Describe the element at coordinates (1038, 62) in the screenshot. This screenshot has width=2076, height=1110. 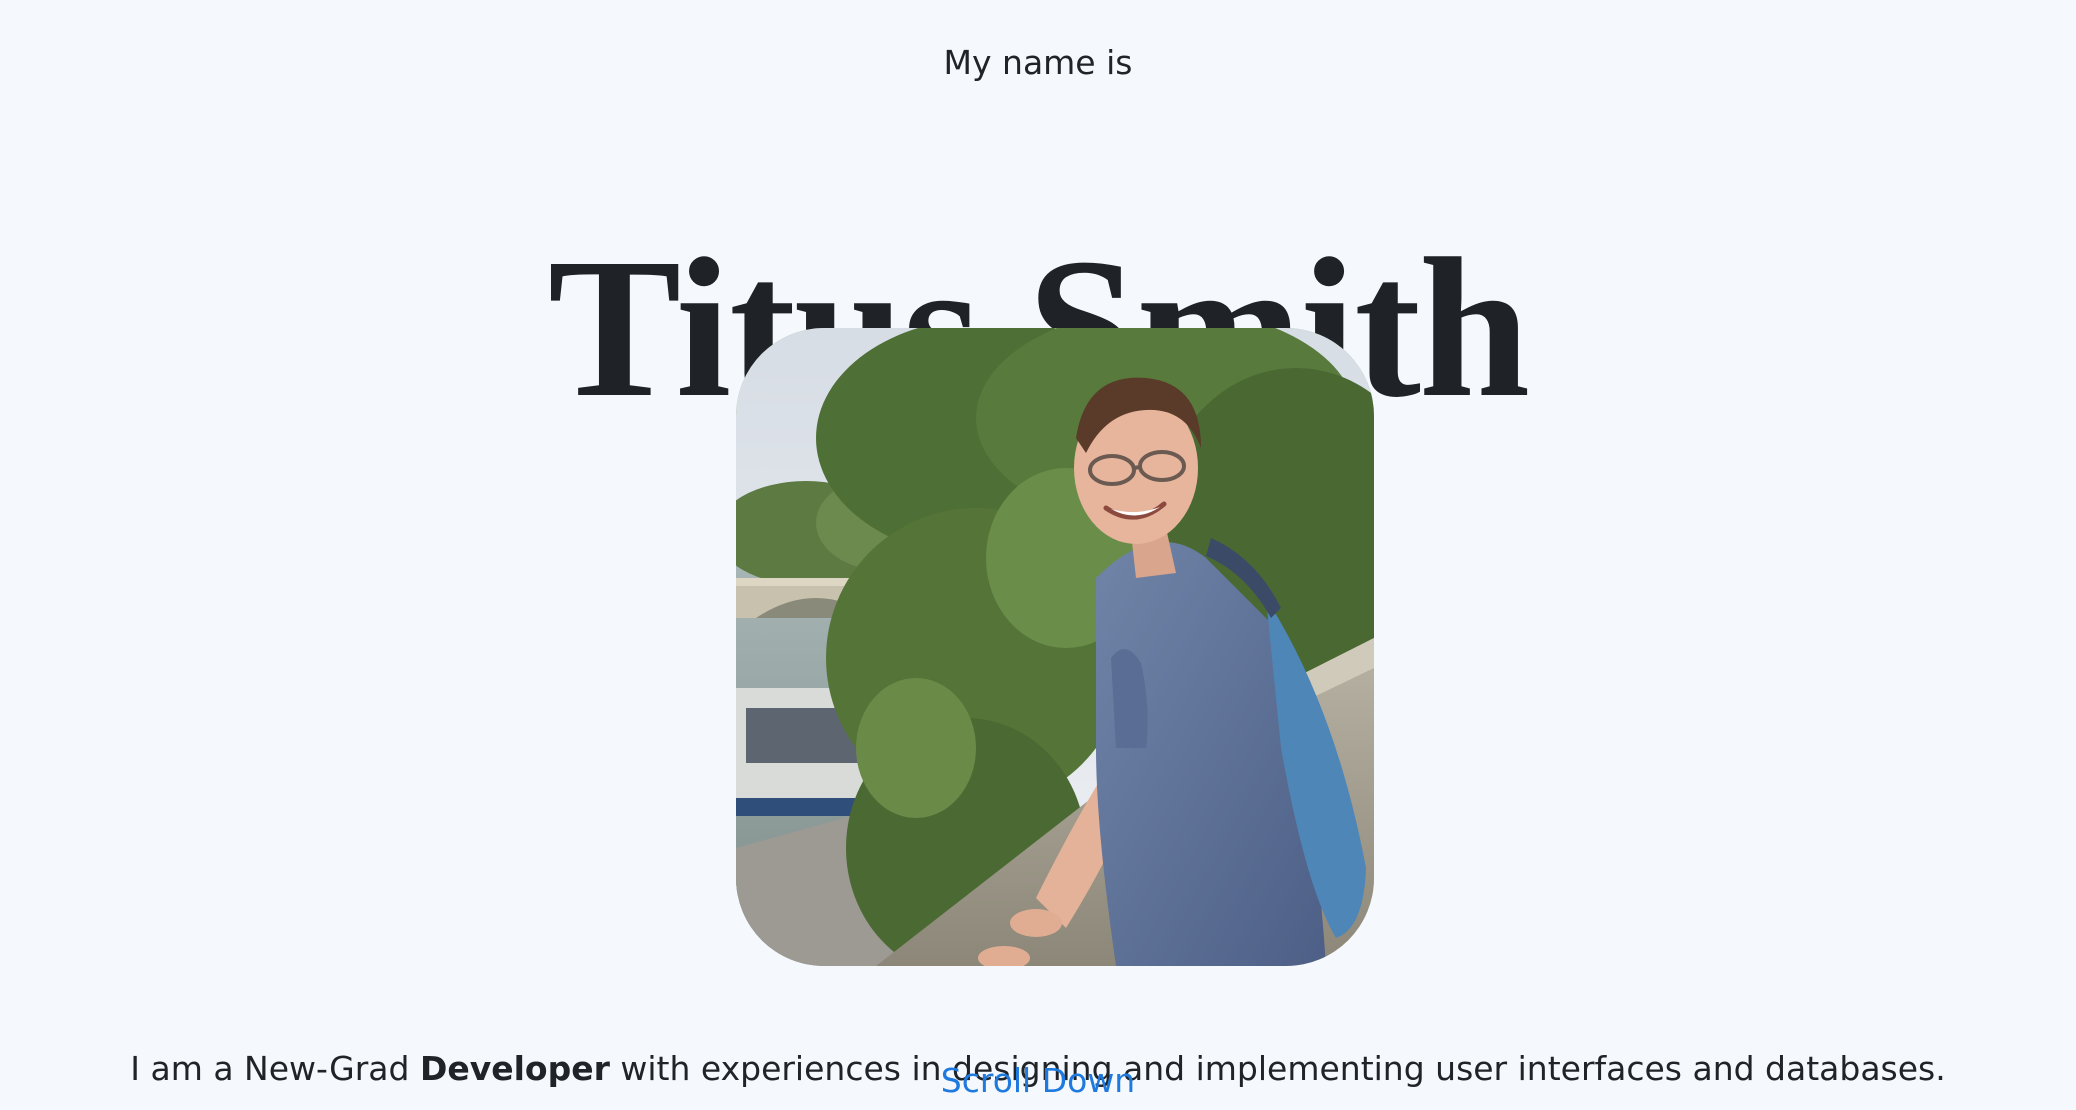
I see `intro-text: My name is` at that location.